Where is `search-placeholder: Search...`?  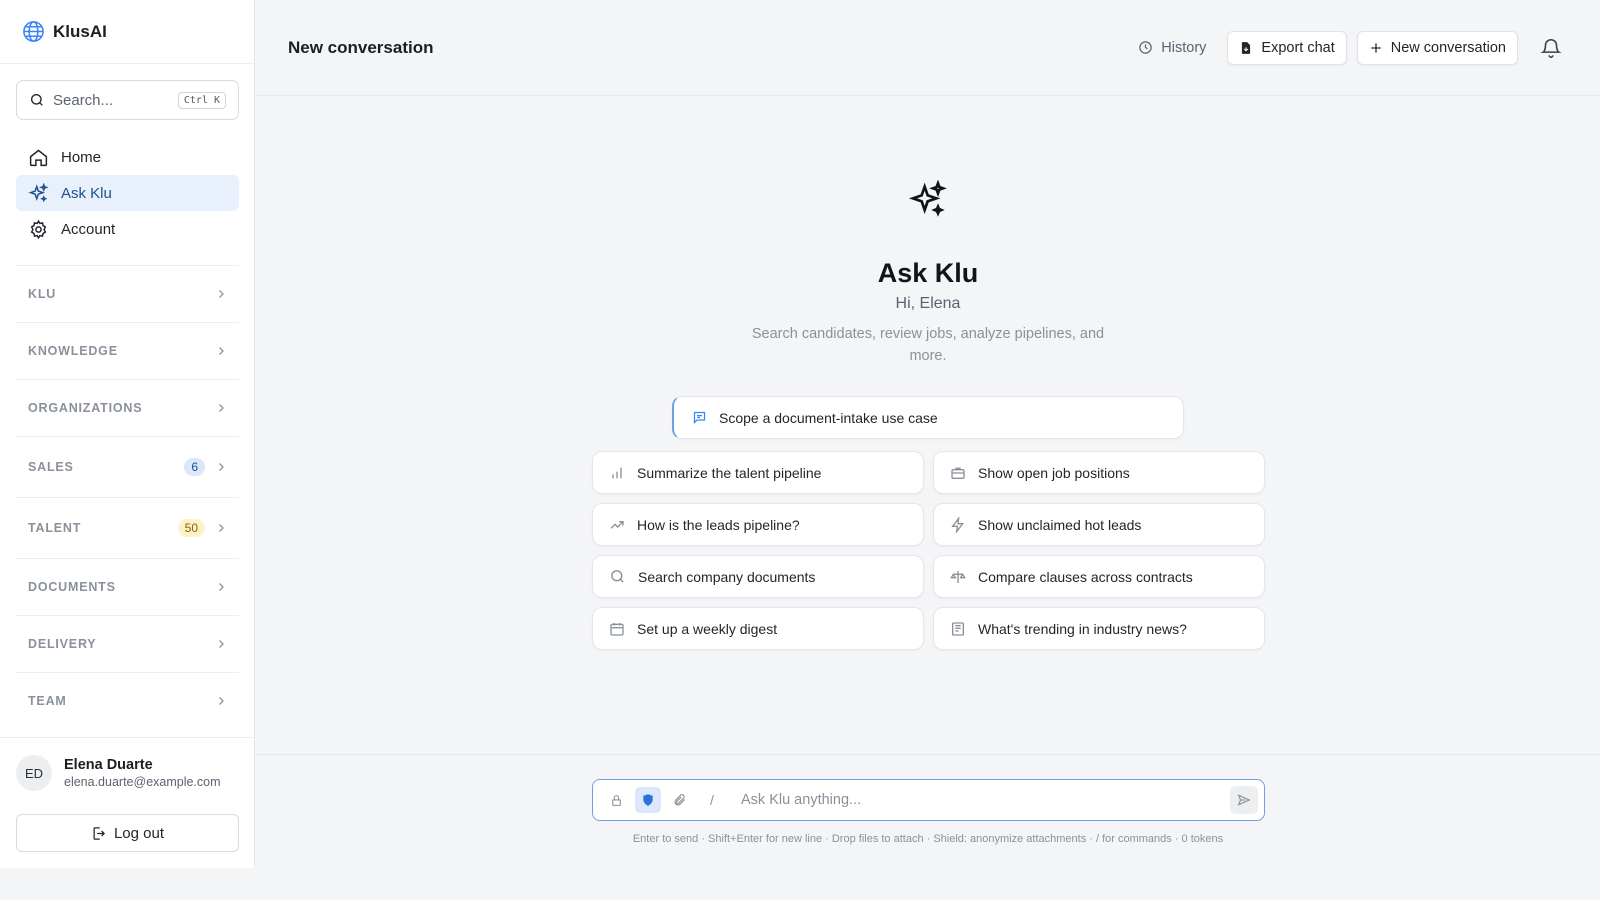 search-placeholder: Search... is located at coordinates (83, 100).